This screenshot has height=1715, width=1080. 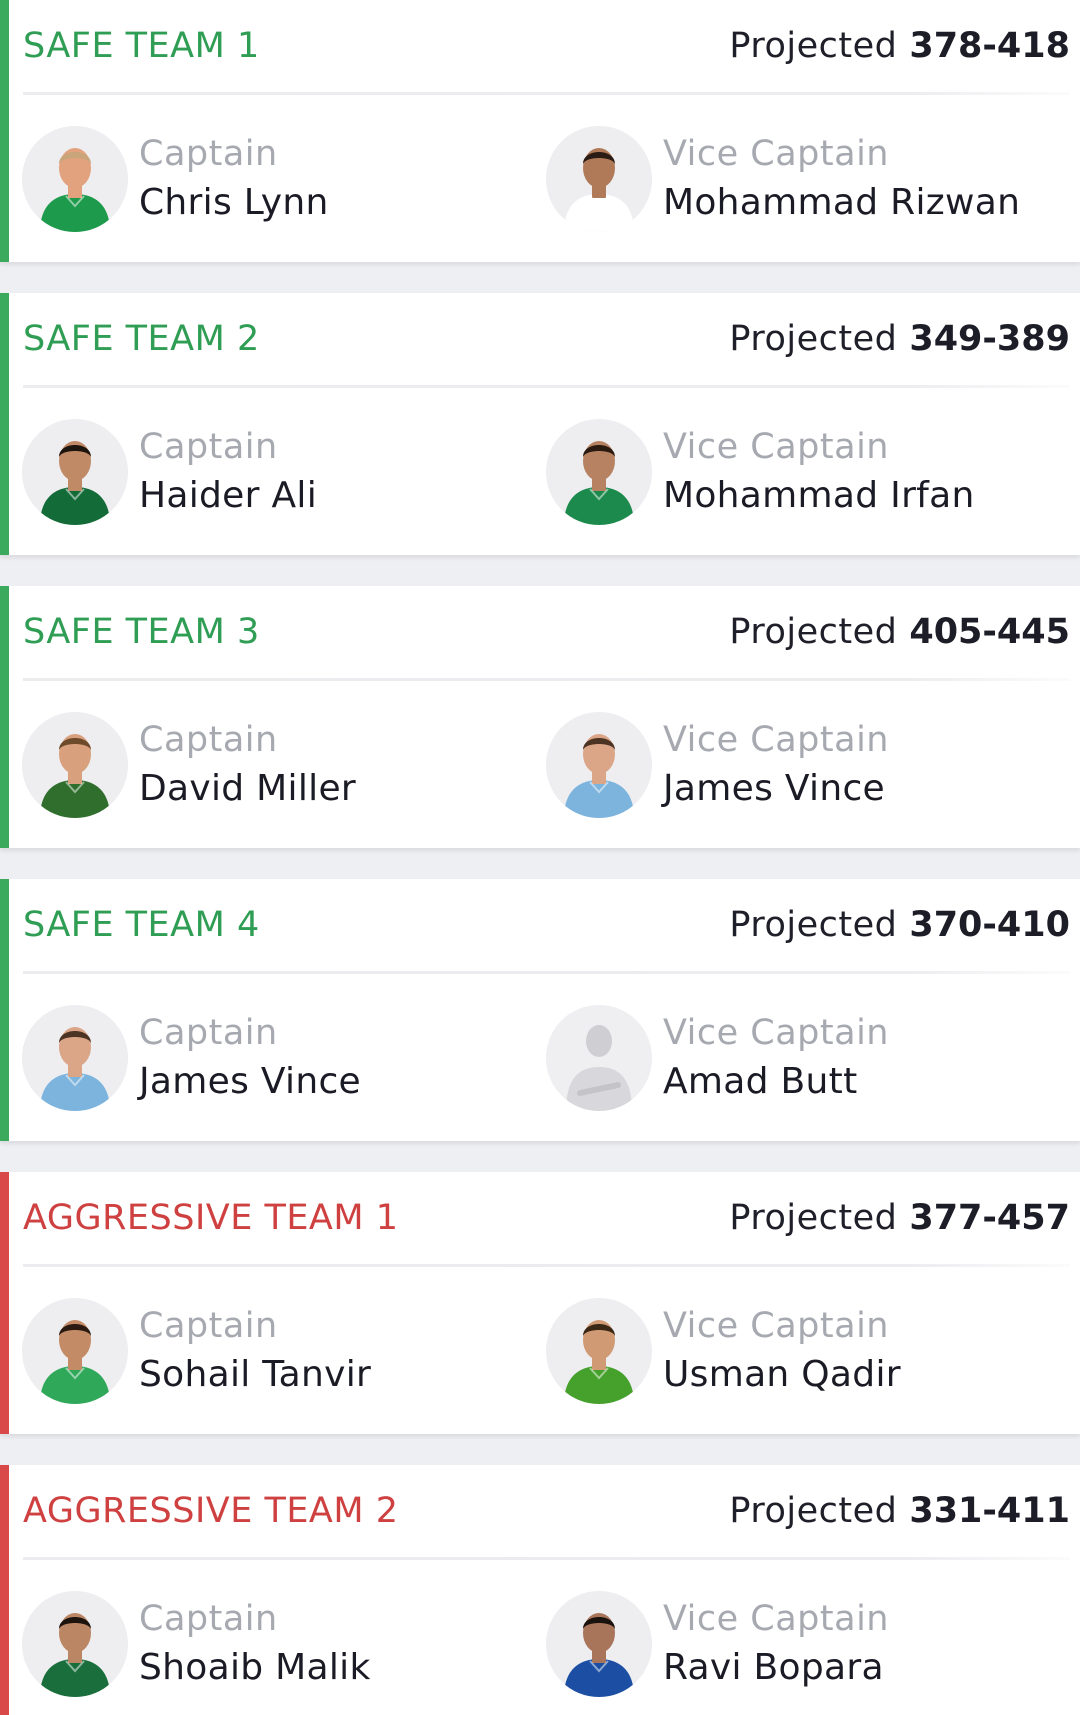 What do you see at coordinates (141, 46) in the screenshot?
I see `team-name: SAFE TEAM 1` at bounding box center [141, 46].